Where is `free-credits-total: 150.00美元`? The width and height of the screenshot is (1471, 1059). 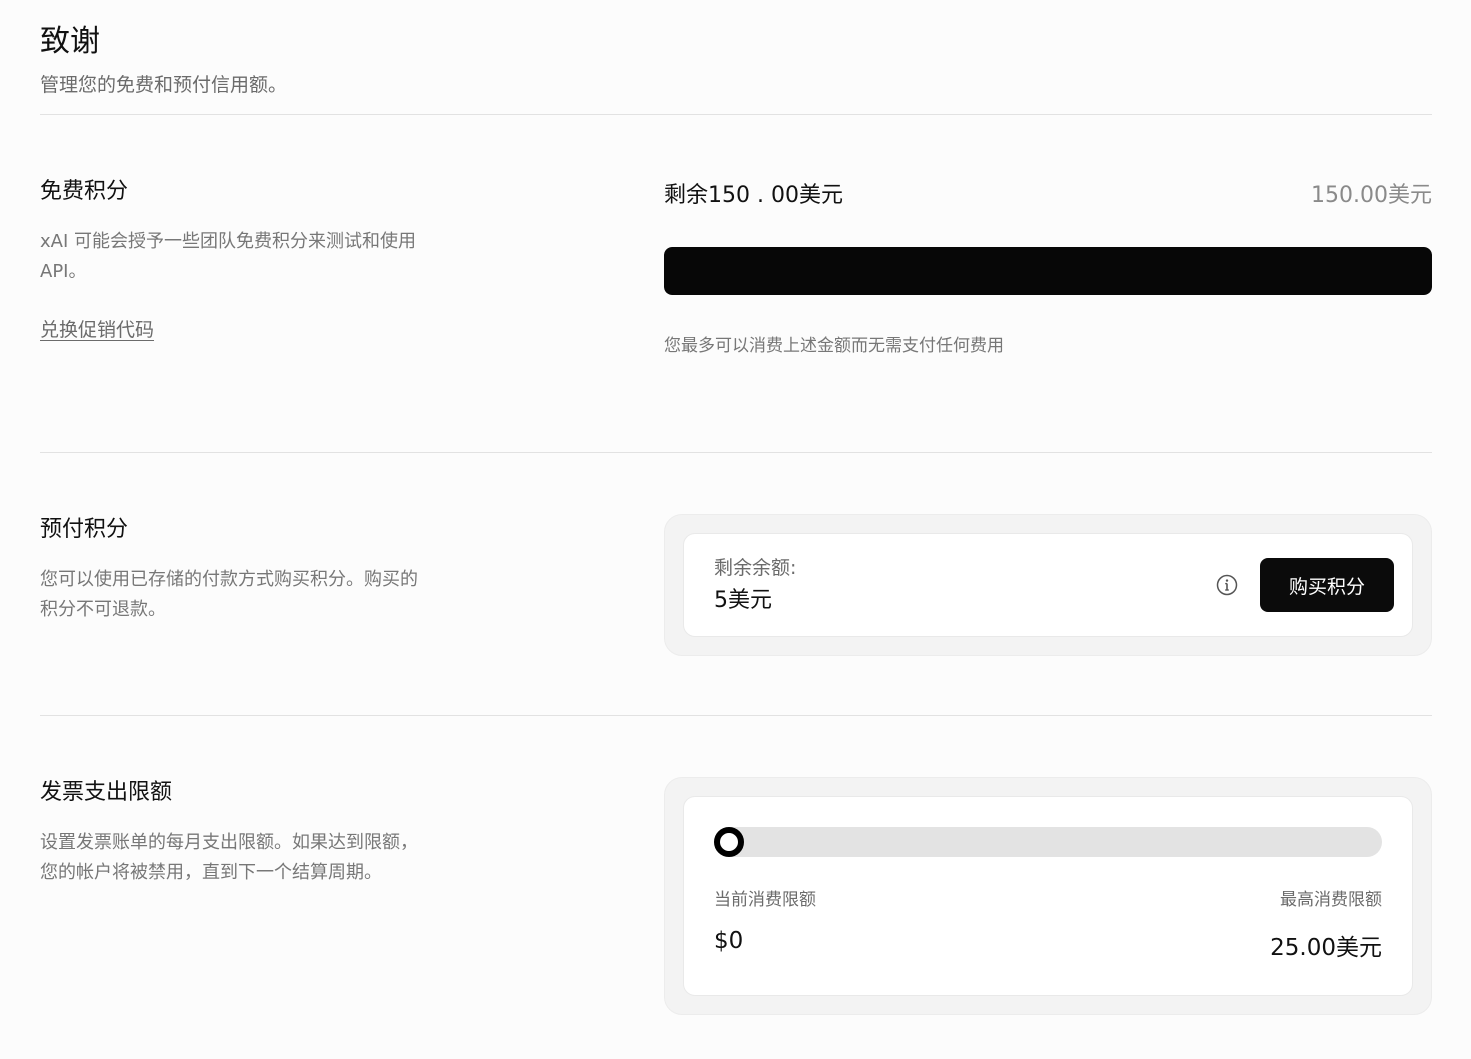
free-credits-total: 150.00美元 is located at coordinates (1371, 195).